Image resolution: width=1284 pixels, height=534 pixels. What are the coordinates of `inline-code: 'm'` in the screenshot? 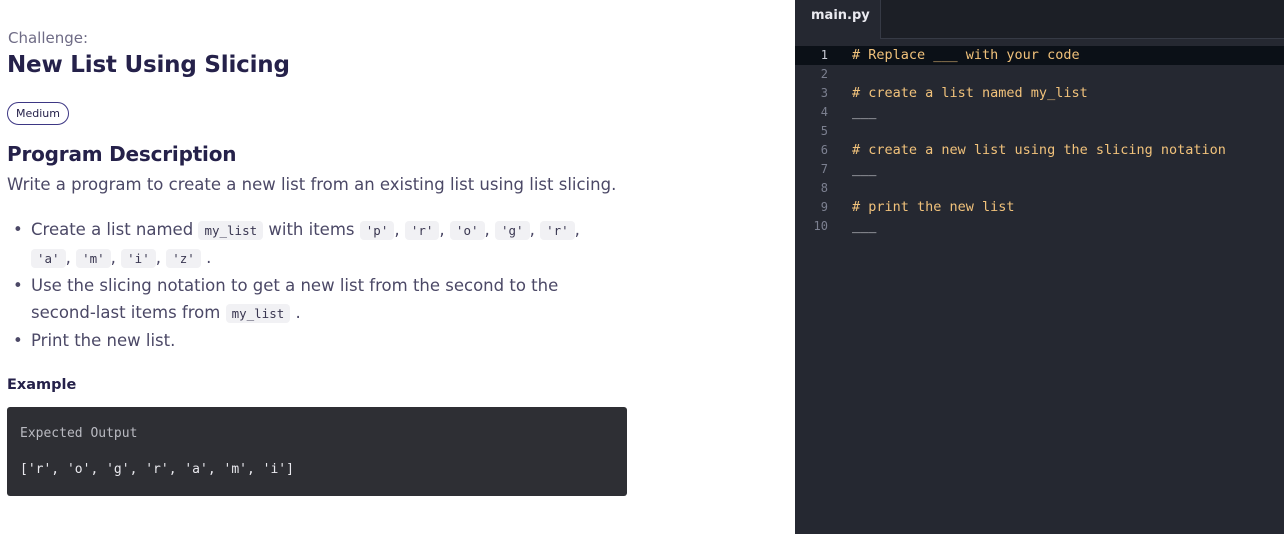 It's located at (93, 258).